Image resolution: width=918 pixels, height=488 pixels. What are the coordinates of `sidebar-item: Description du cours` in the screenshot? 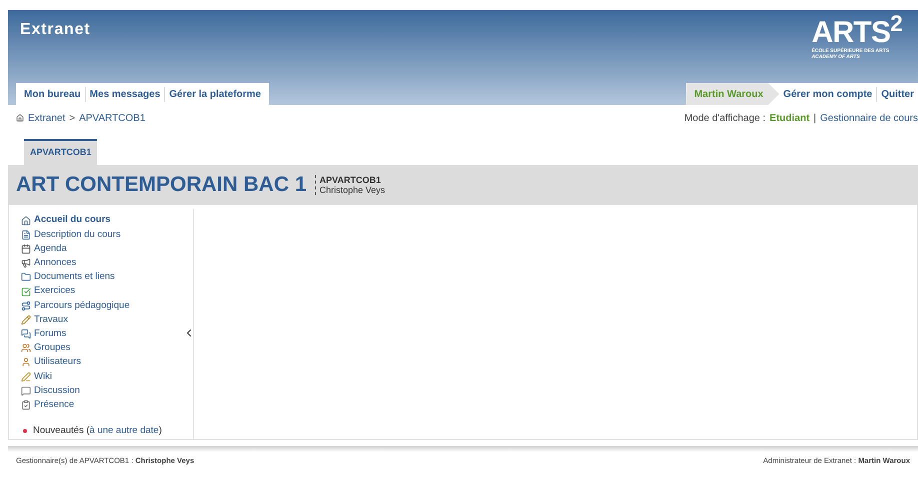 It's located at (107, 235).